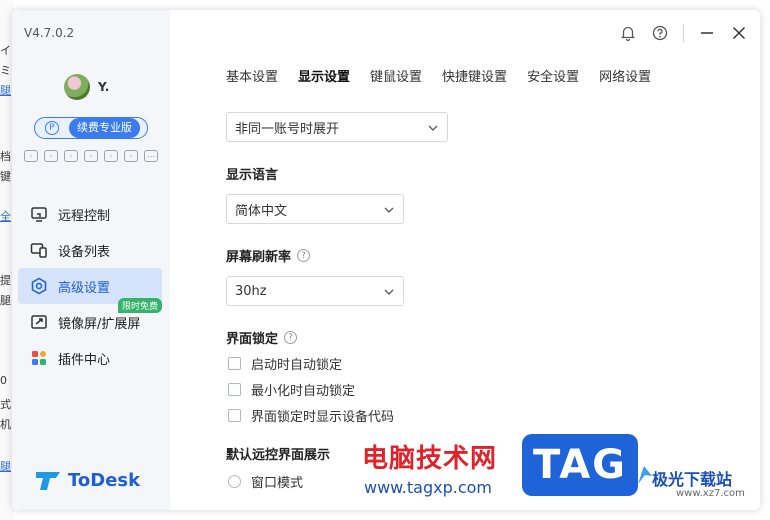 This screenshot has width=770, height=520. I want to click on todesk-logo-icon, so click(48, 481).